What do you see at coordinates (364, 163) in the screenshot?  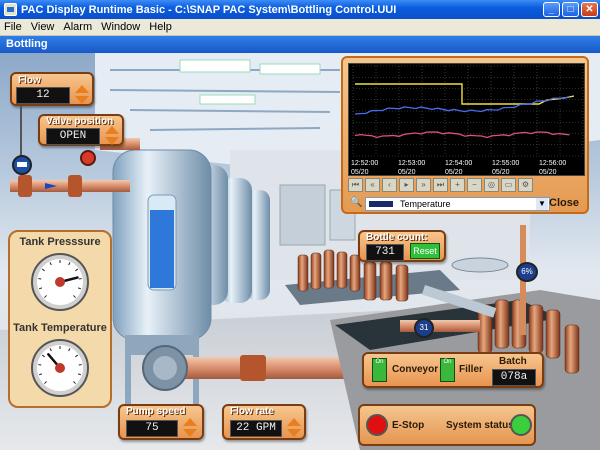 I see `trend-time-label: 12:52:00` at bounding box center [364, 163].